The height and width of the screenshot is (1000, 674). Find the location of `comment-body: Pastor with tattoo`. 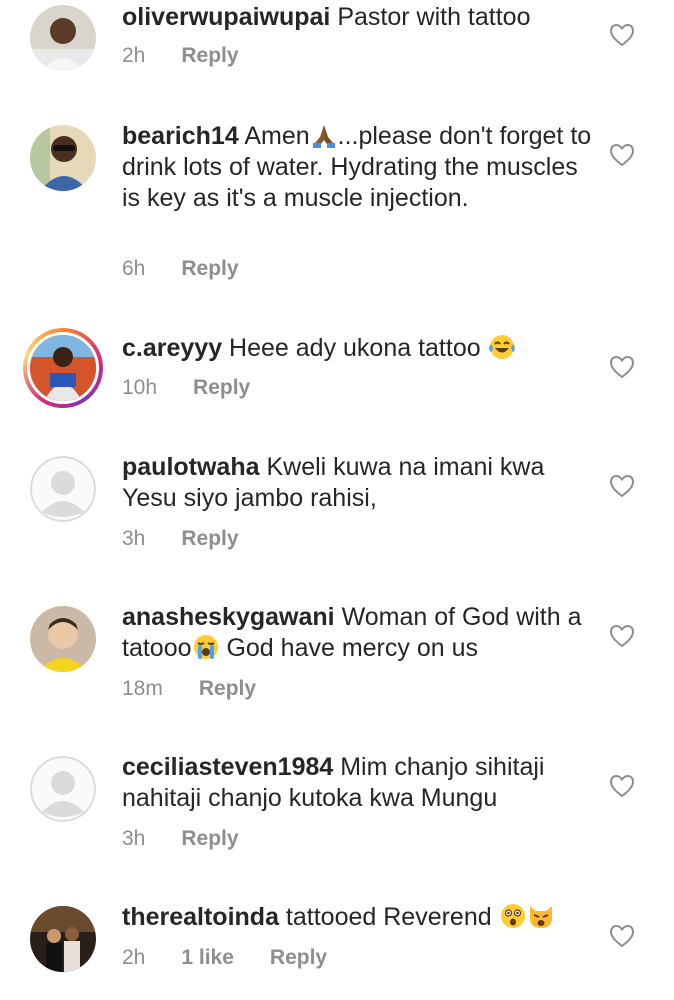

comment-body: Pastor with tattoo is located at coordinates (430, 17).